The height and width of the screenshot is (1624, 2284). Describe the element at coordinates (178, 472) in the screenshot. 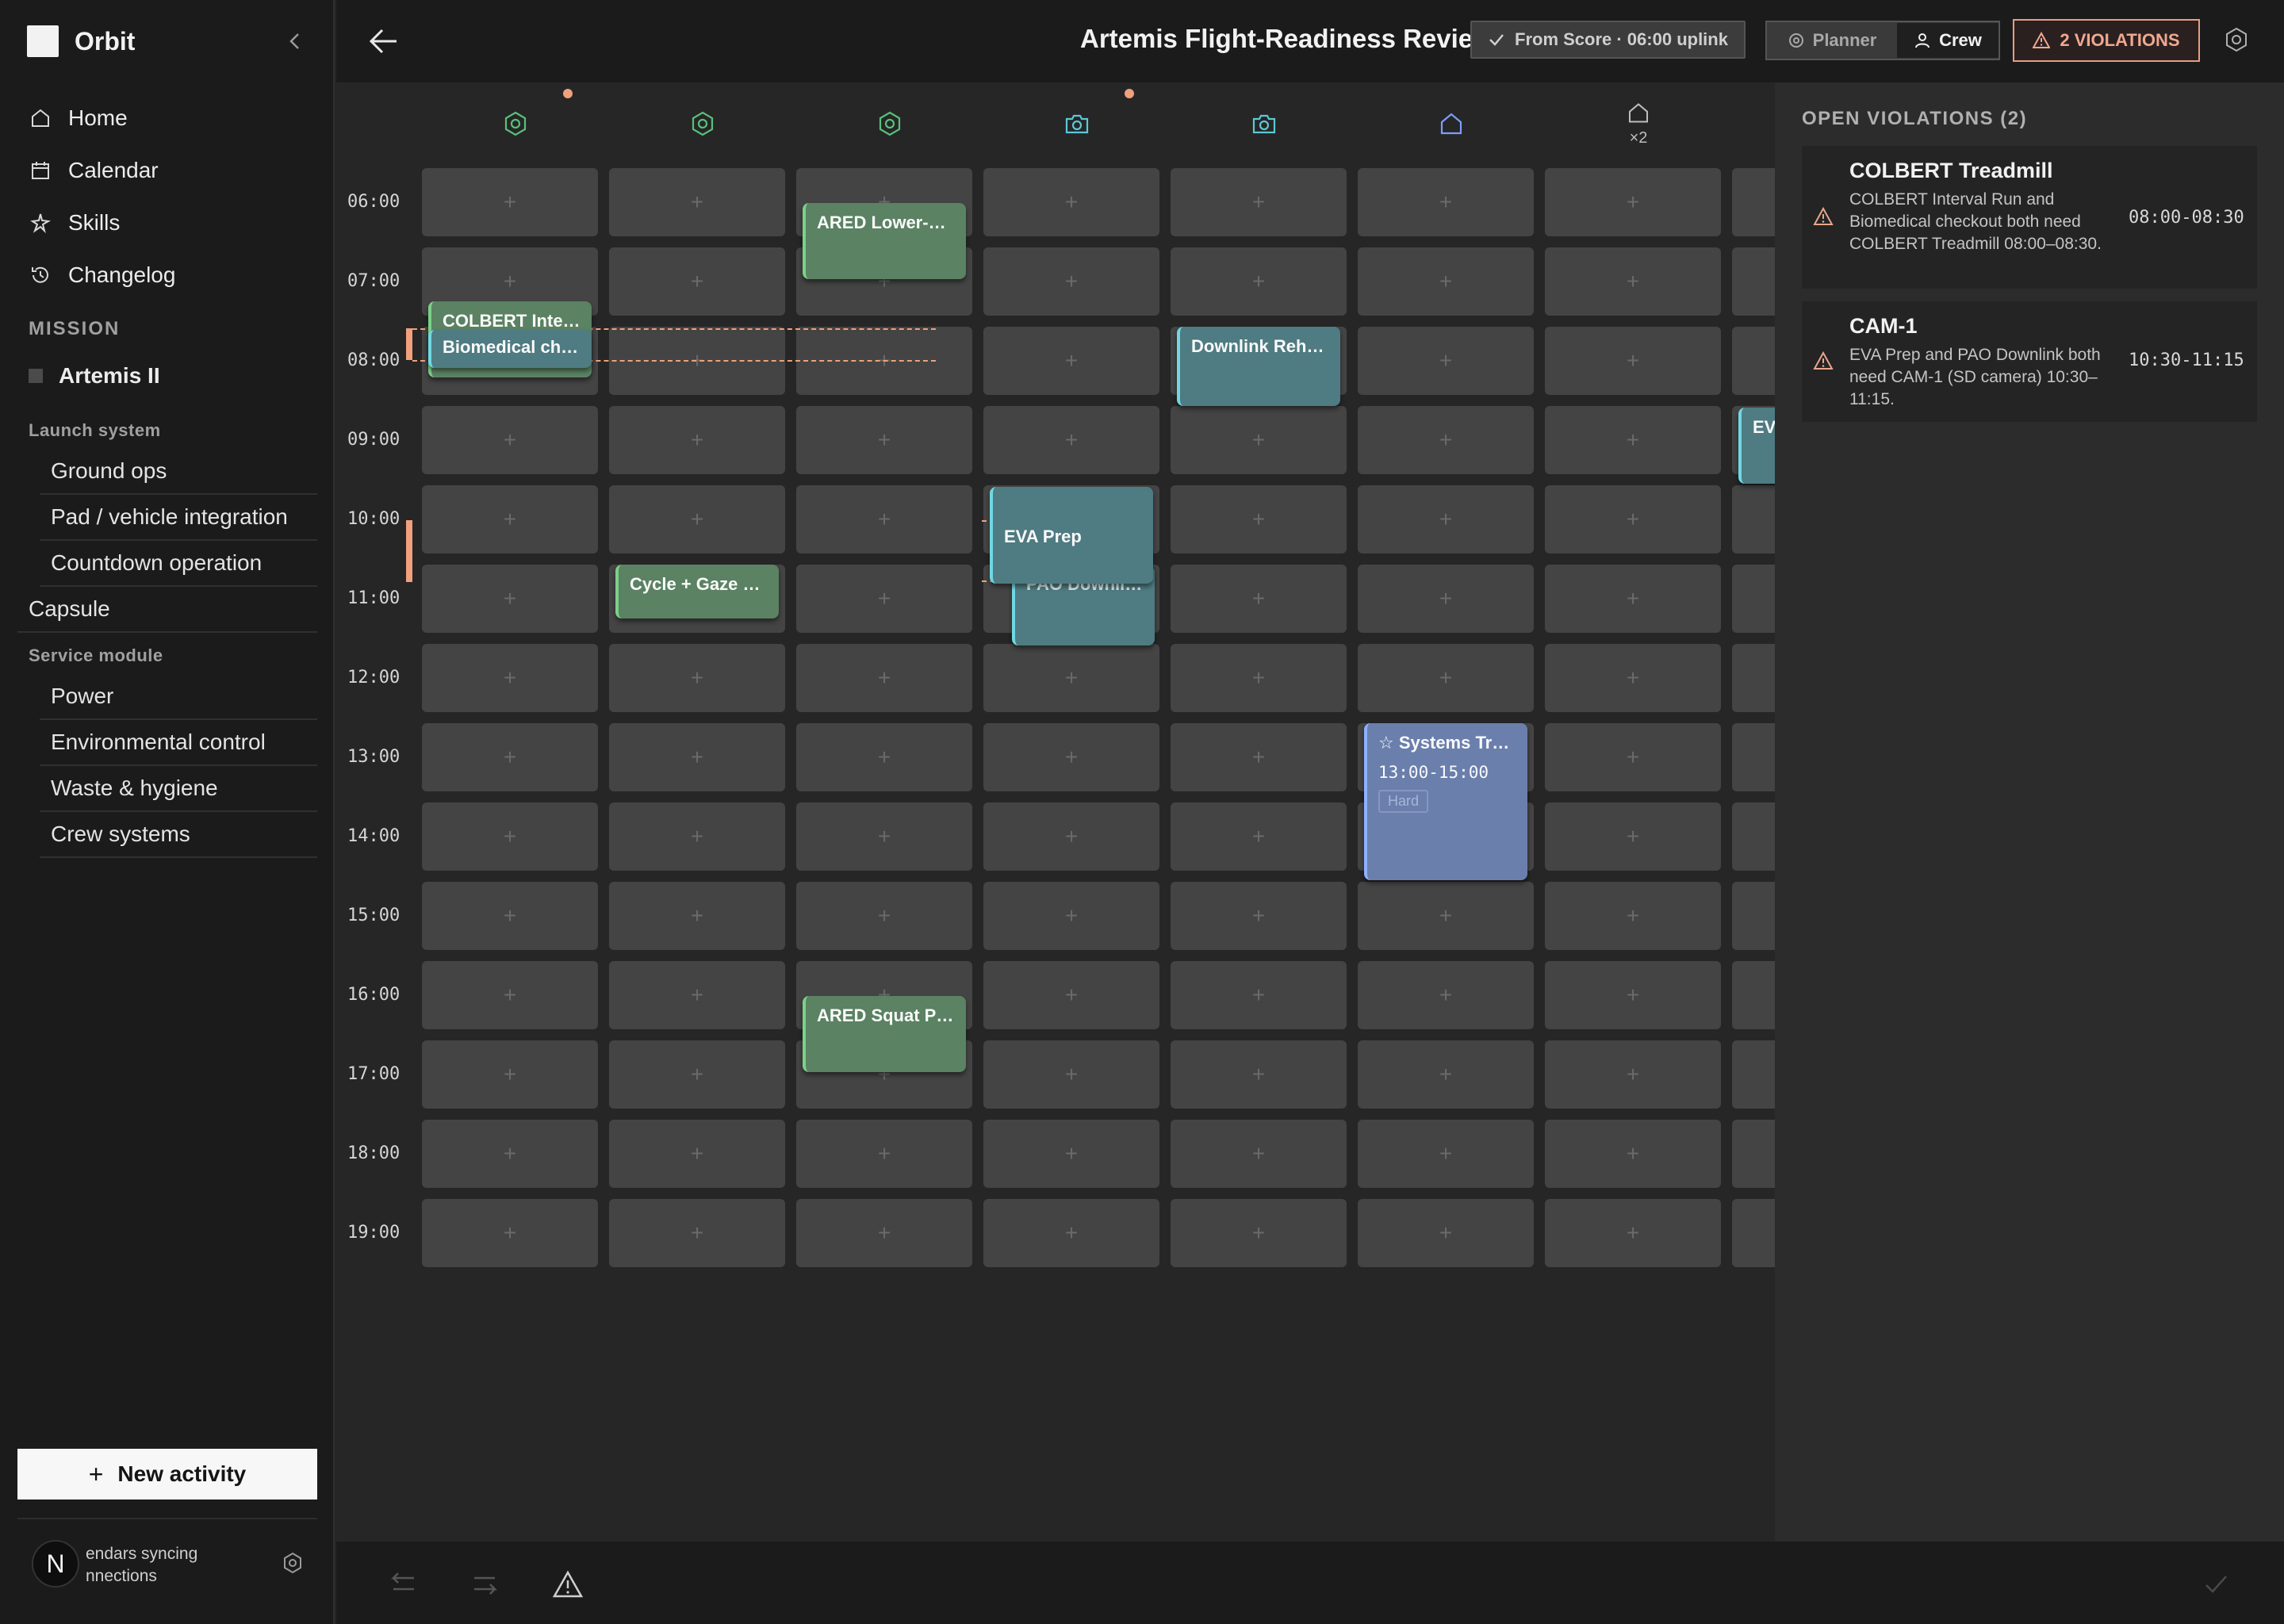

I see `tree-item-ground-ops: Ground ops` at that location.